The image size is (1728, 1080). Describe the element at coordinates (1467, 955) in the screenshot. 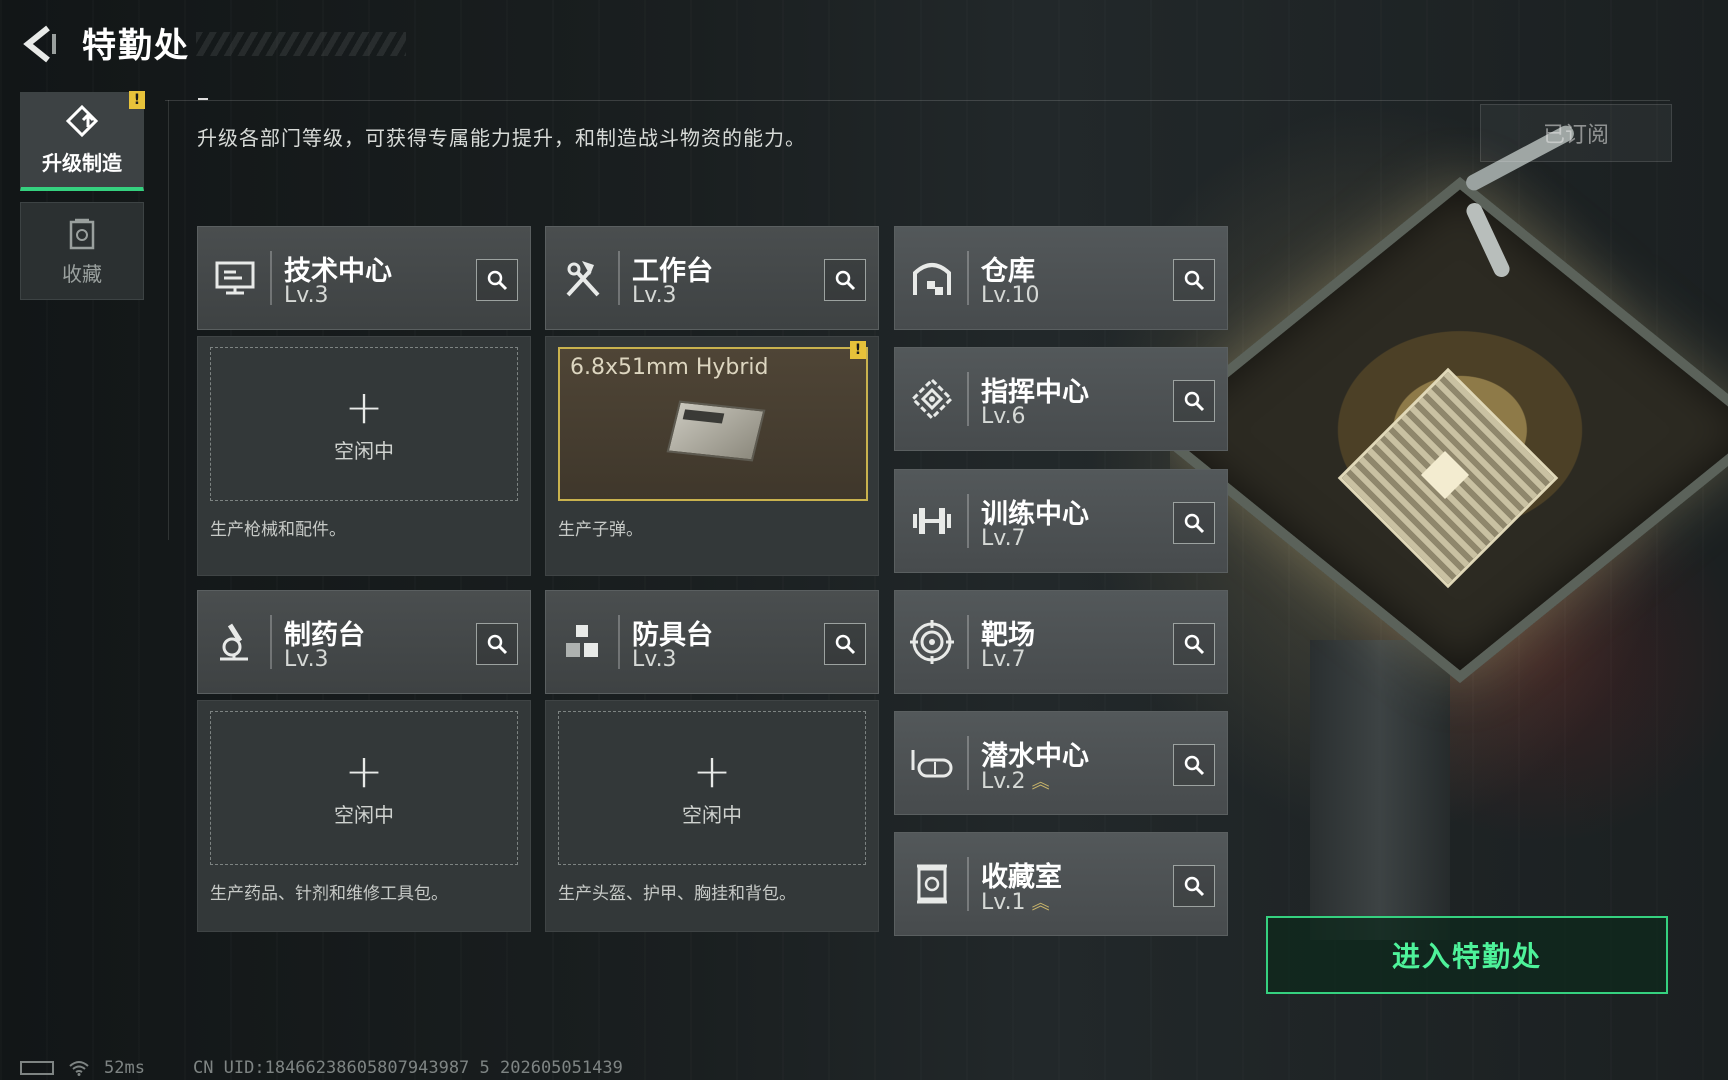

I see `enter-special-ops-button: 进入特勤处` at that location.